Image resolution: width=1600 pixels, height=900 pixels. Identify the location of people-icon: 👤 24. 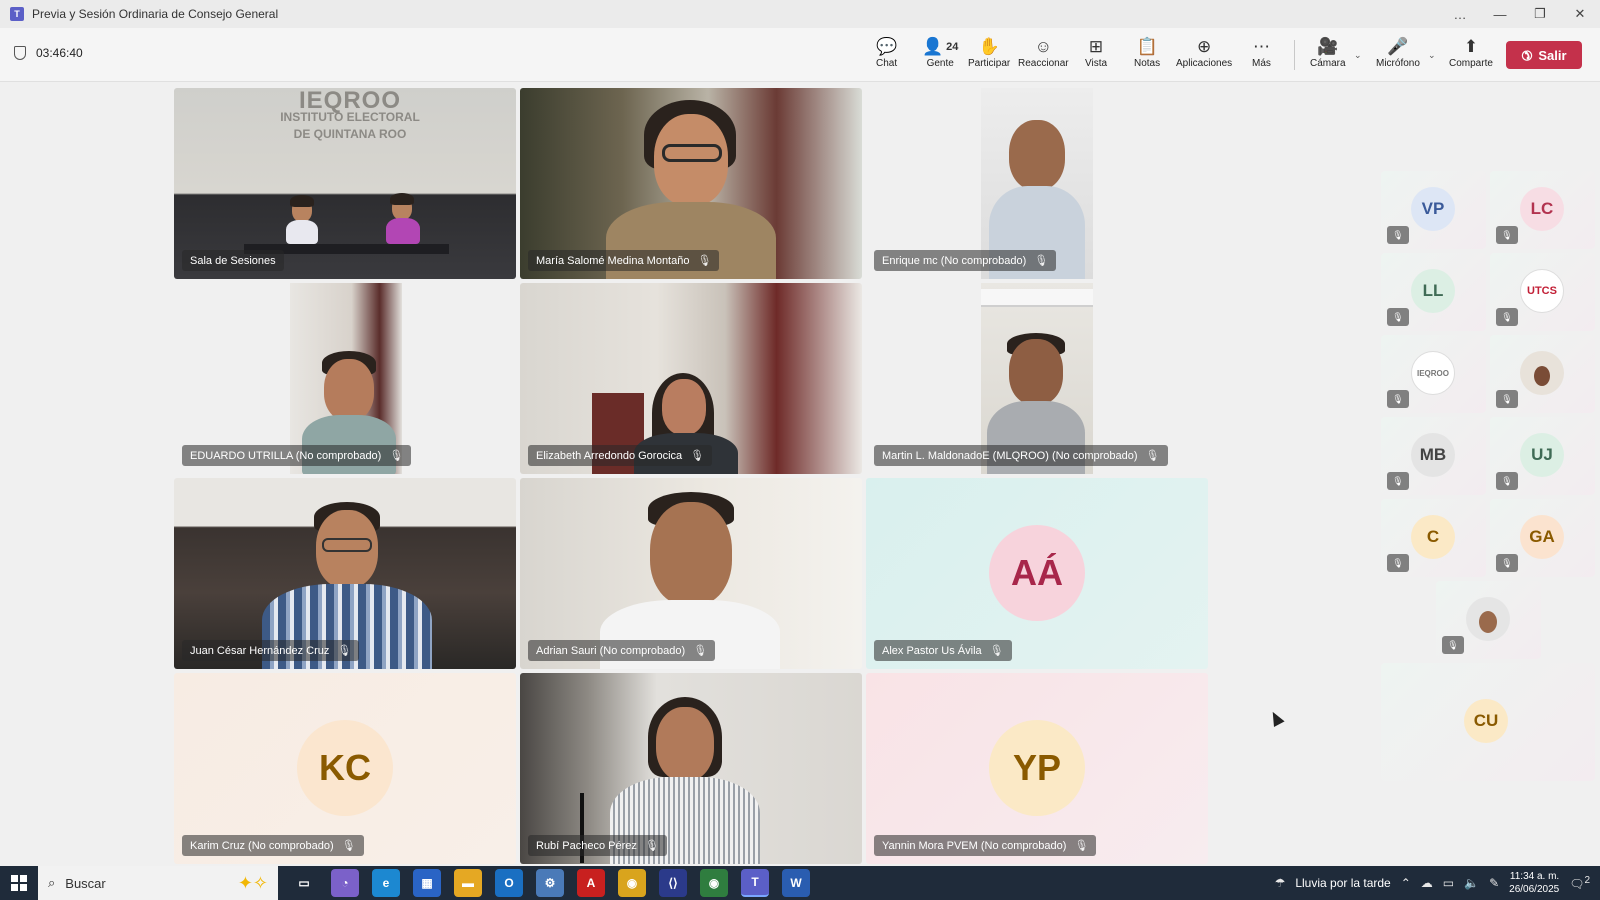
(940, 46).